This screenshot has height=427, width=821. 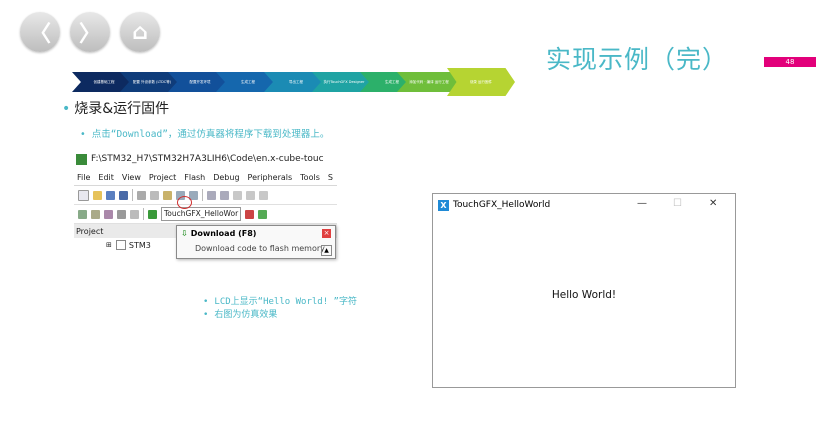 What do you see at coordinates (123, 195) in the screenshot?
I see `save-all-icon` at bounding box center [123, 195].